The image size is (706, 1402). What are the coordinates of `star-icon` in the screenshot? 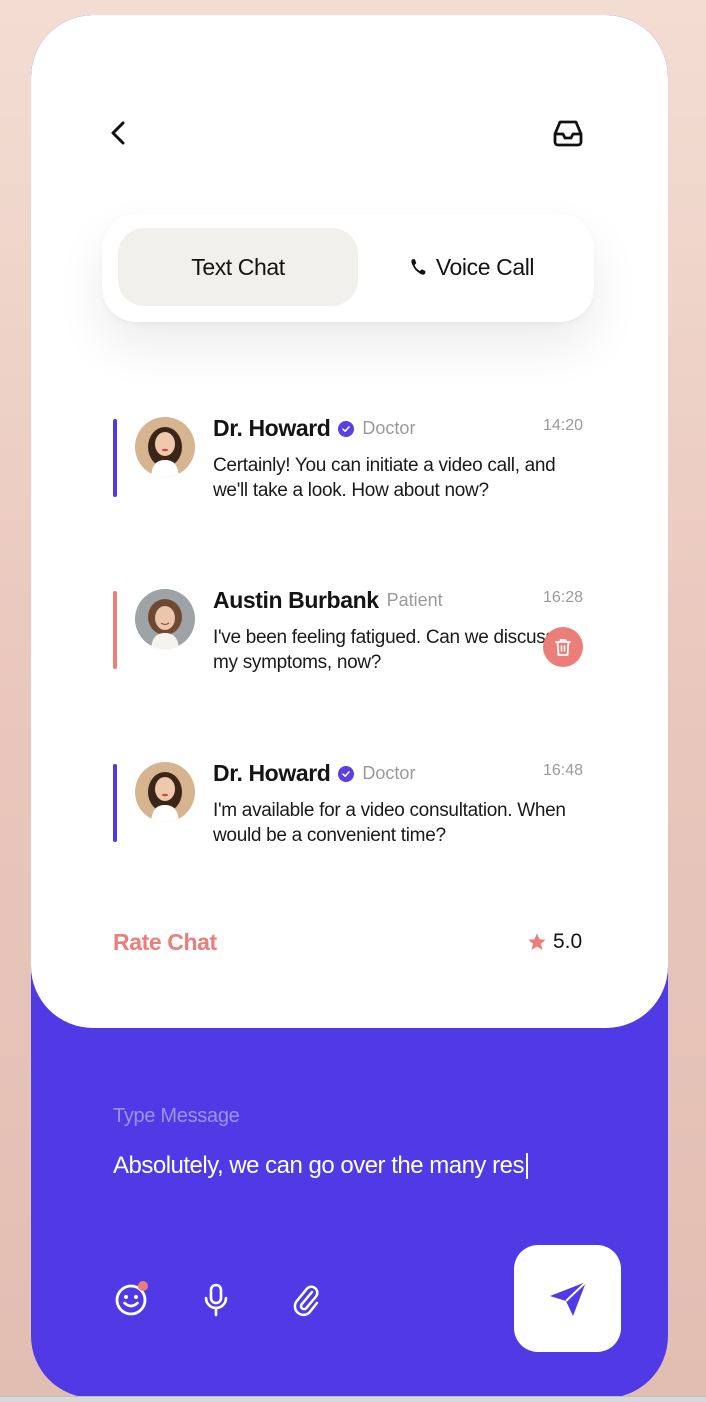 It's located at (537, 941).